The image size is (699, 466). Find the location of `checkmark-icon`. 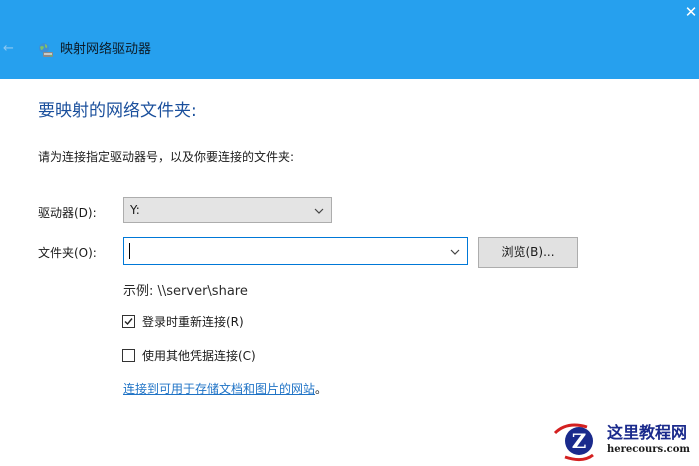

checkmark-icon is located at coordinates (128, 322).